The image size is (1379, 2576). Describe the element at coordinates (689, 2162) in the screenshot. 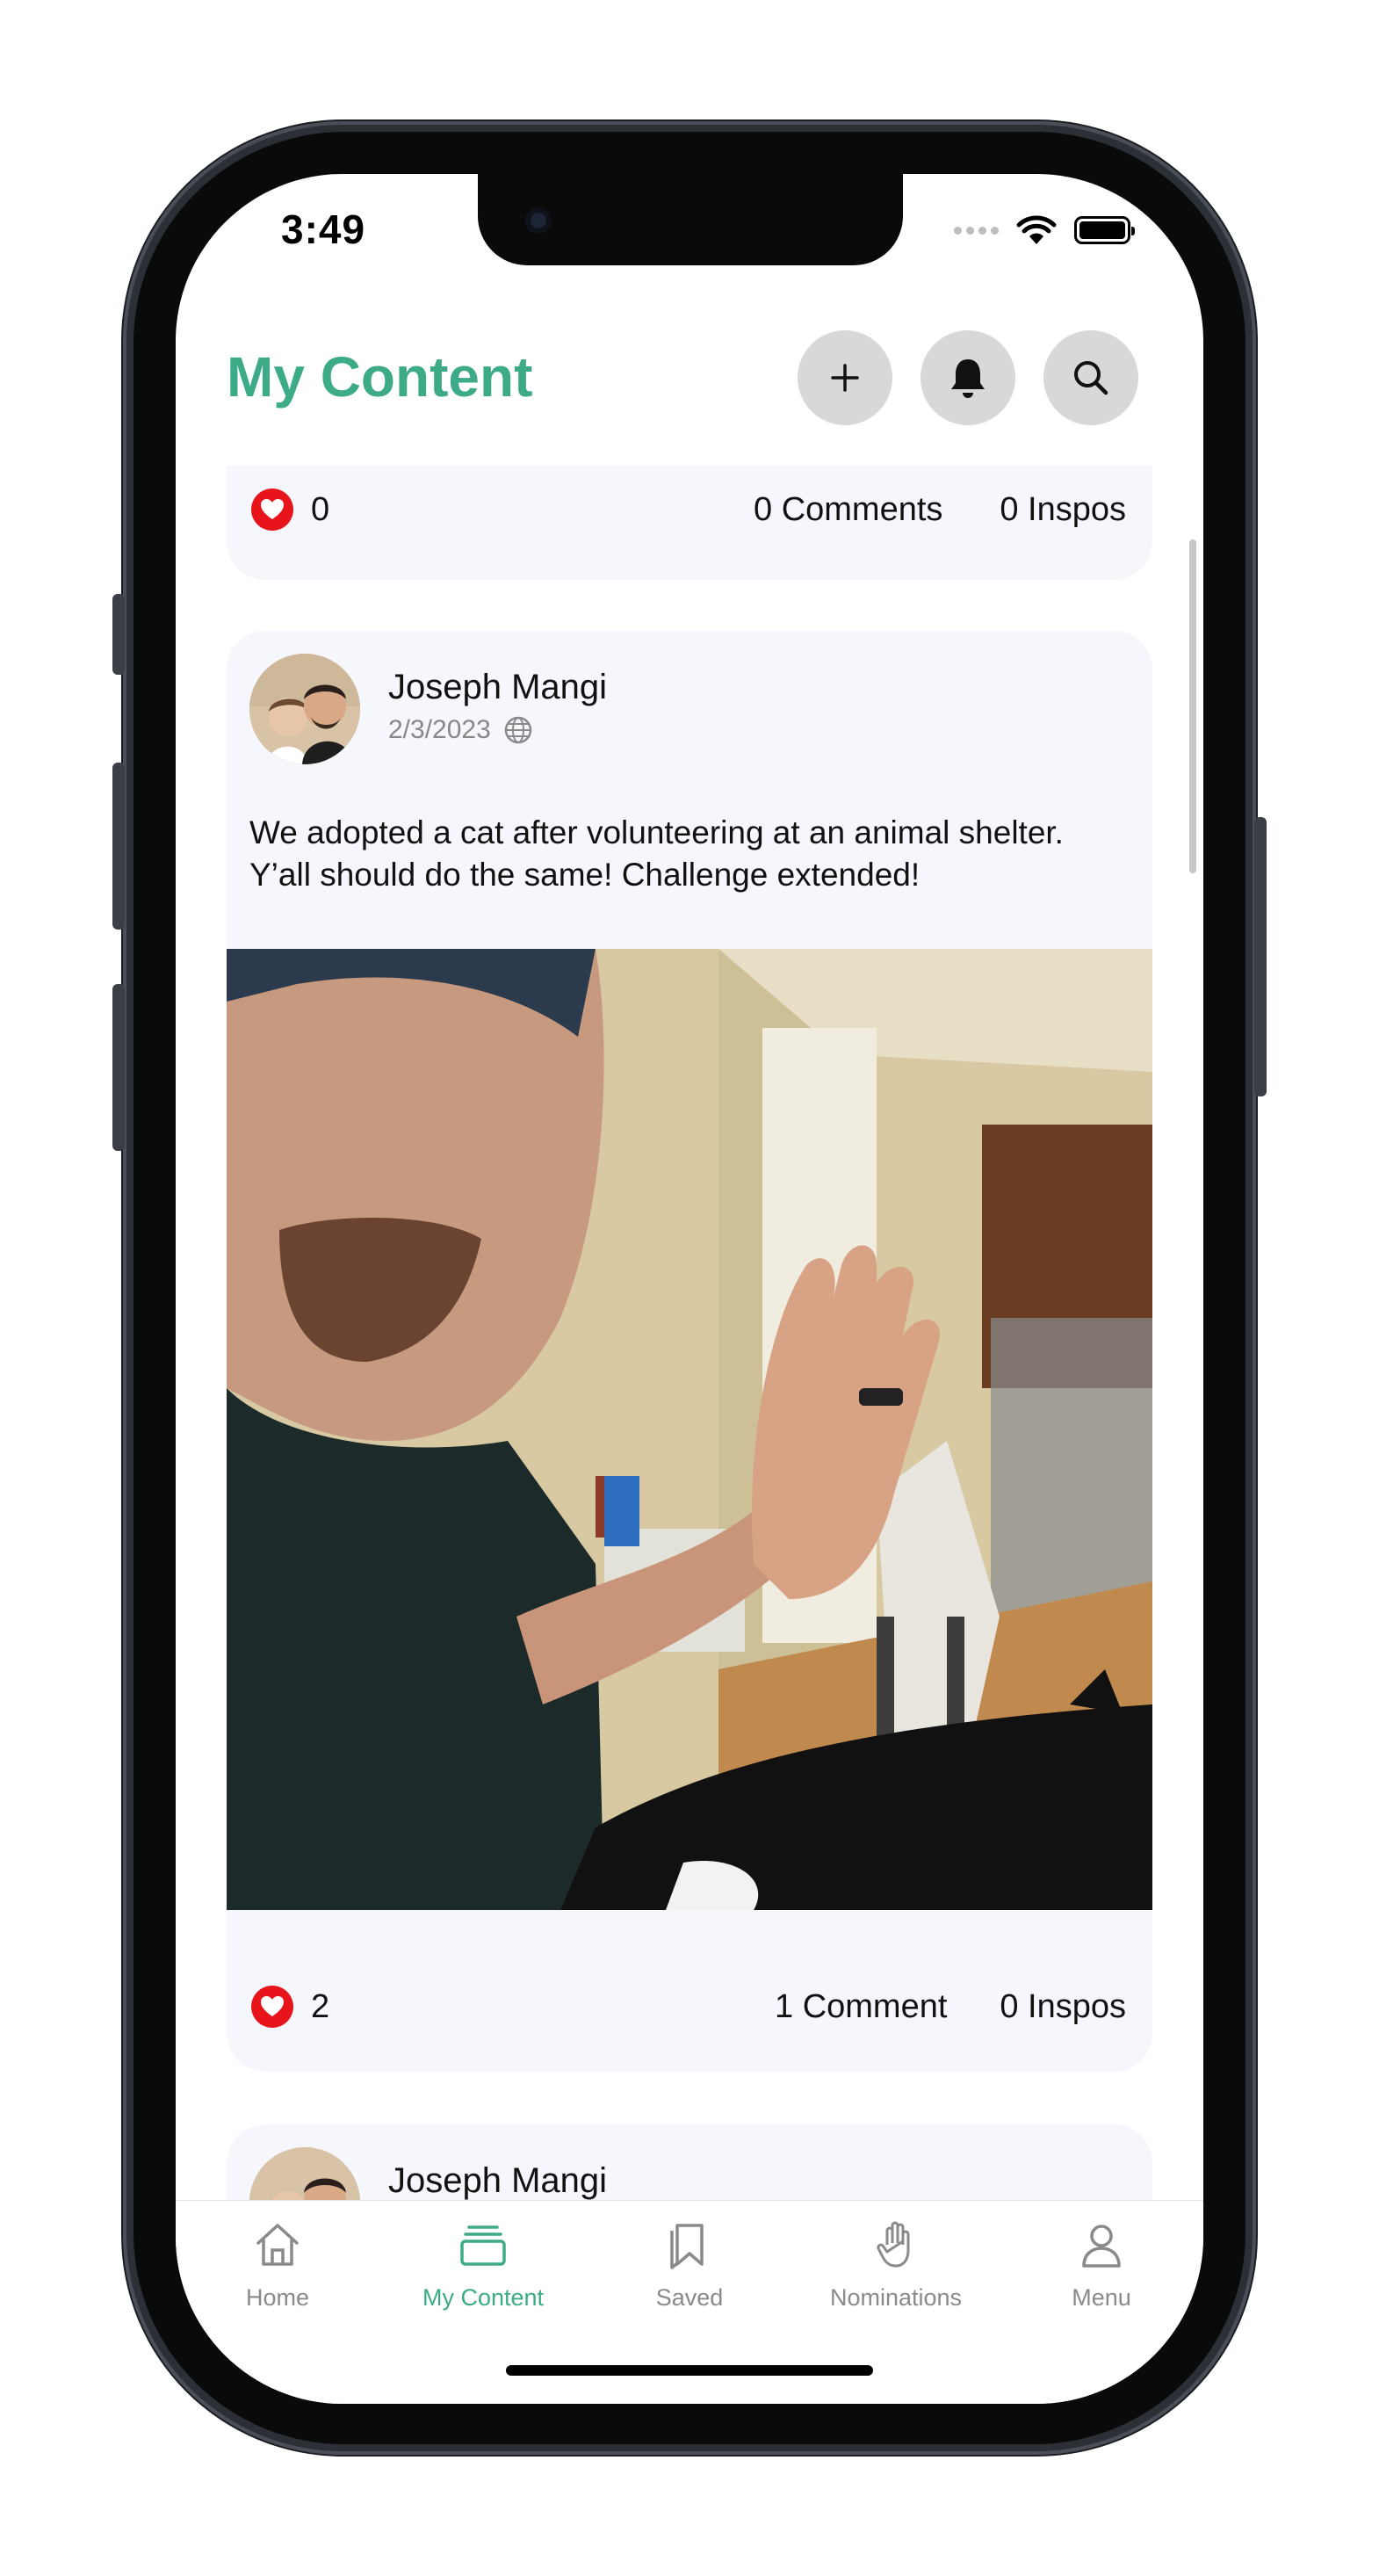

I see `post-card: Joseph Mangi` at that location.